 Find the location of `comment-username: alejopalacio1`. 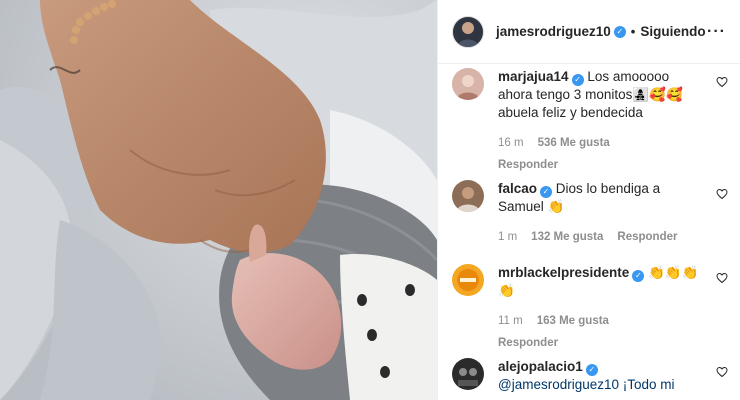

comment-username: alejopalacio1 is located at coordinates (540, 366).